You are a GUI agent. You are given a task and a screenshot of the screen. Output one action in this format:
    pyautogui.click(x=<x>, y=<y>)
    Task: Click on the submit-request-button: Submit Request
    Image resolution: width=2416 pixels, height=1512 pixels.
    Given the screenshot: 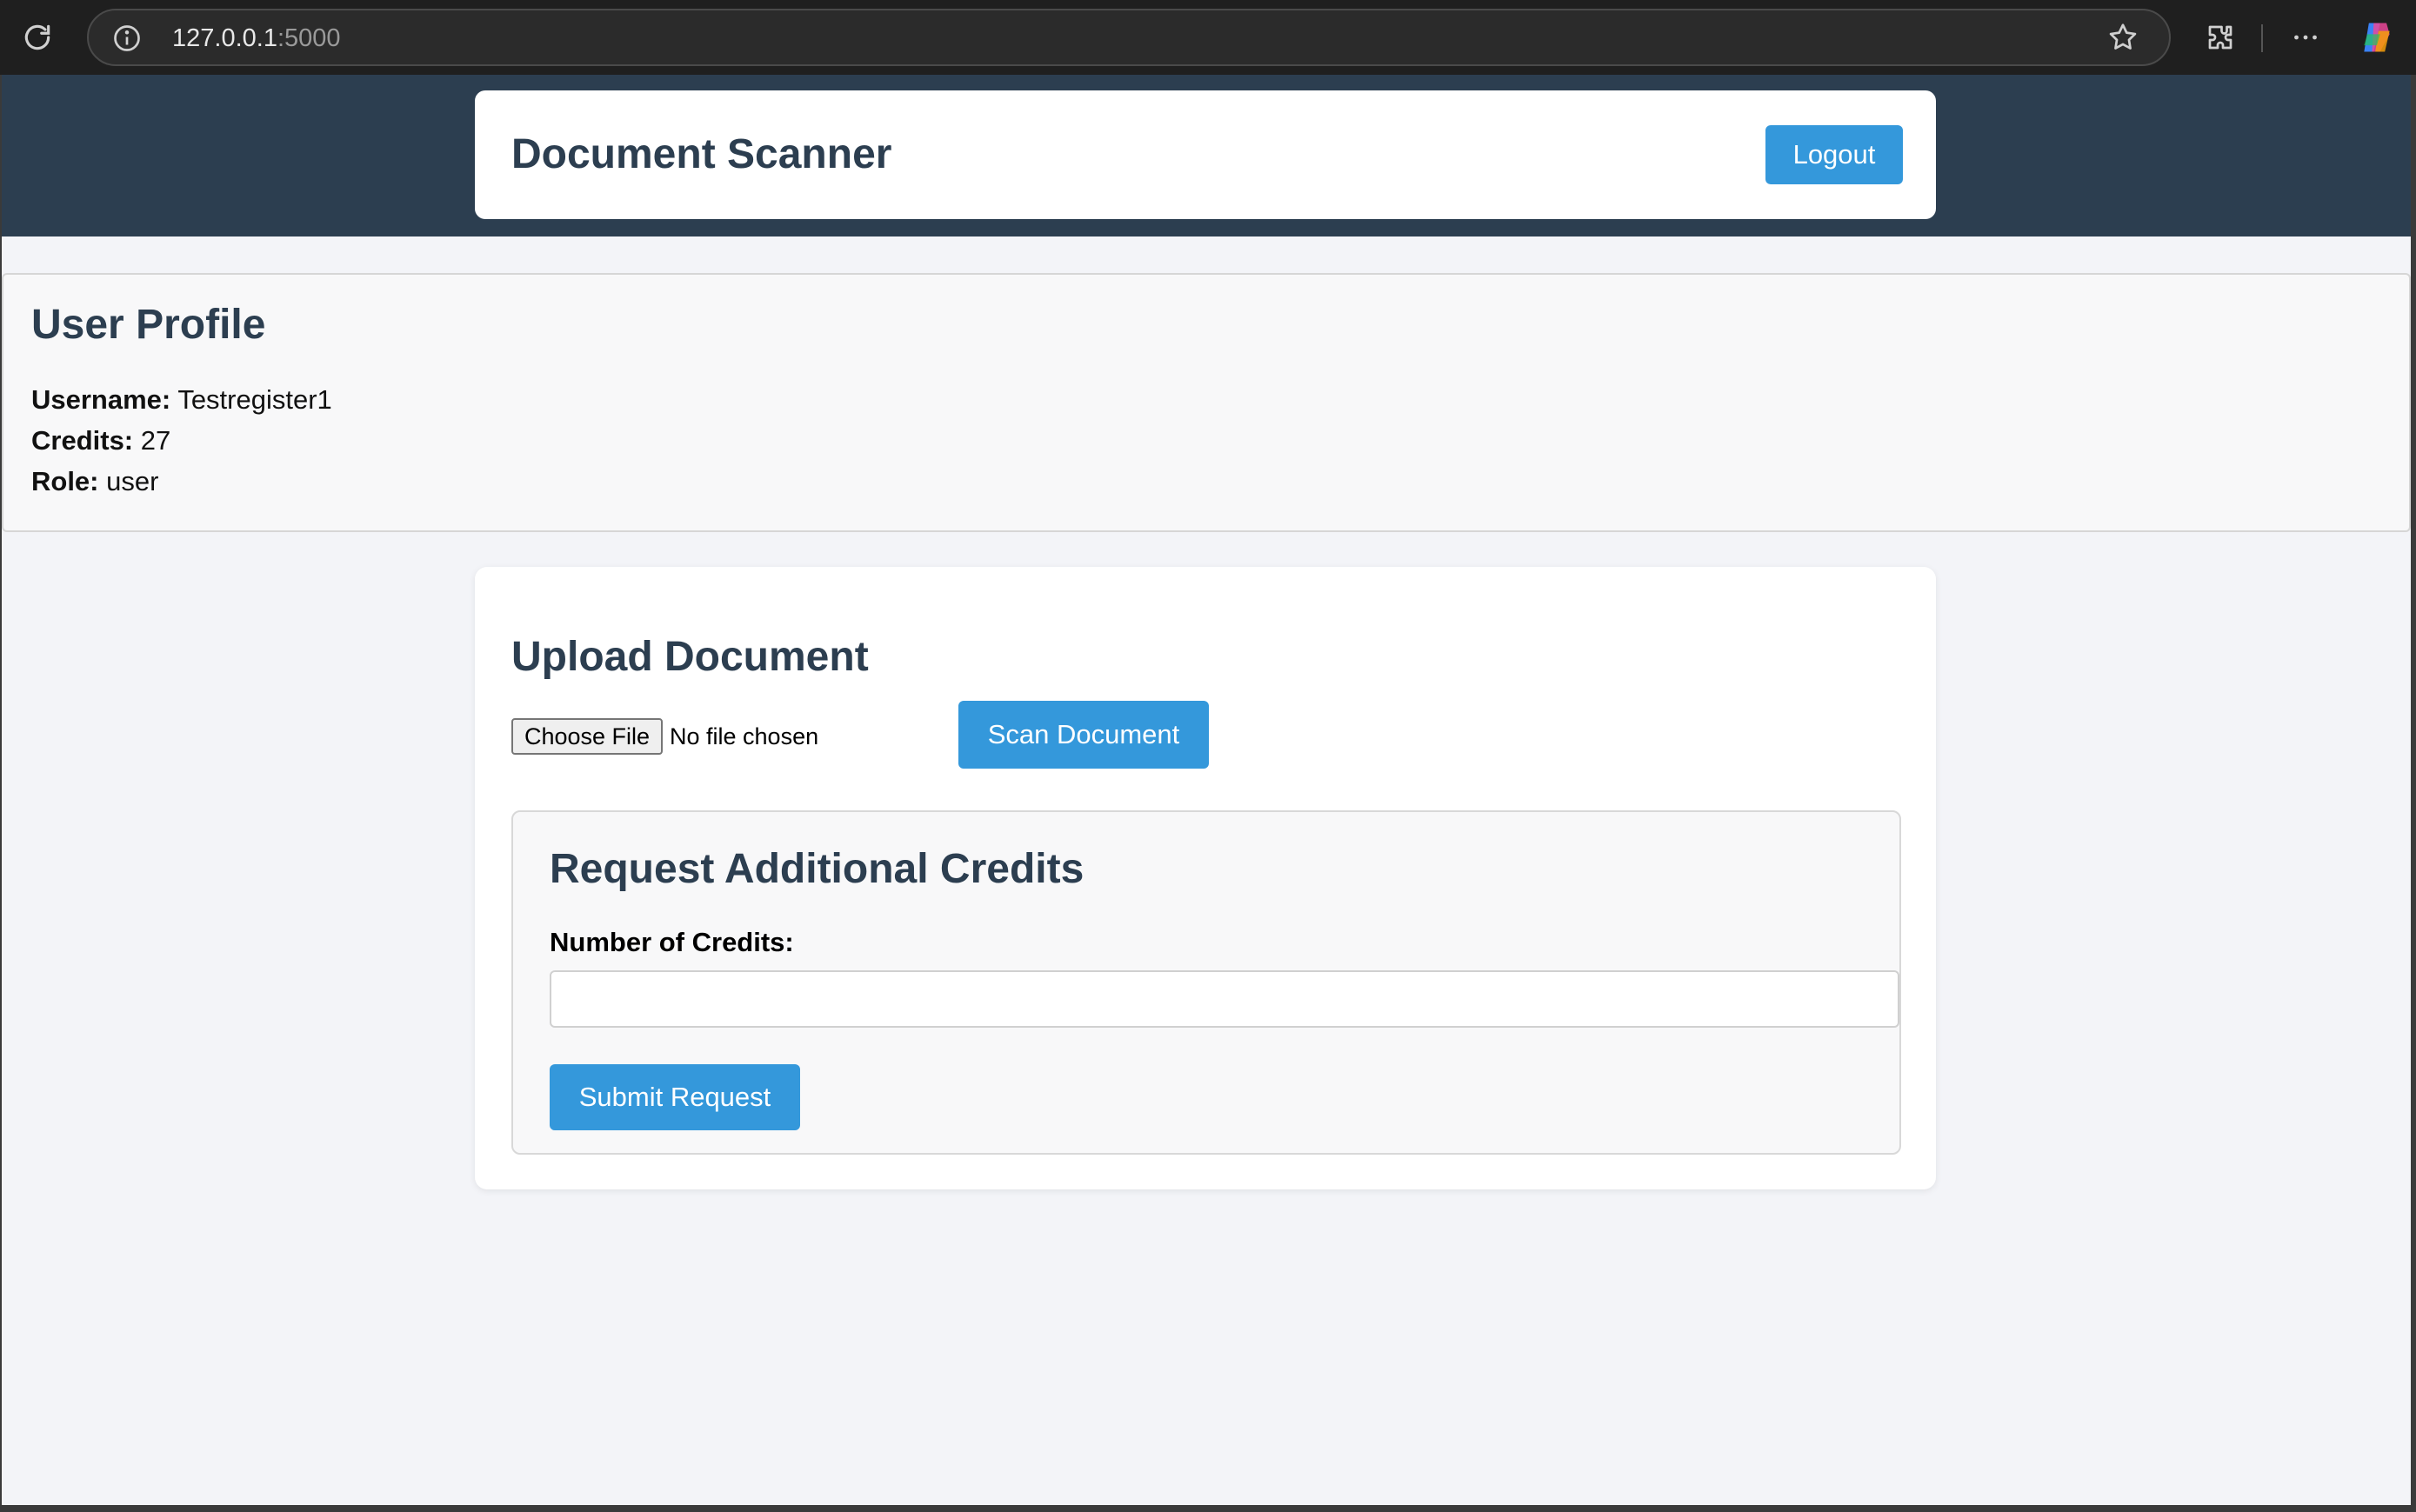 What is the action you would take?
    pyautogui.click(x=675, y=1097)
    